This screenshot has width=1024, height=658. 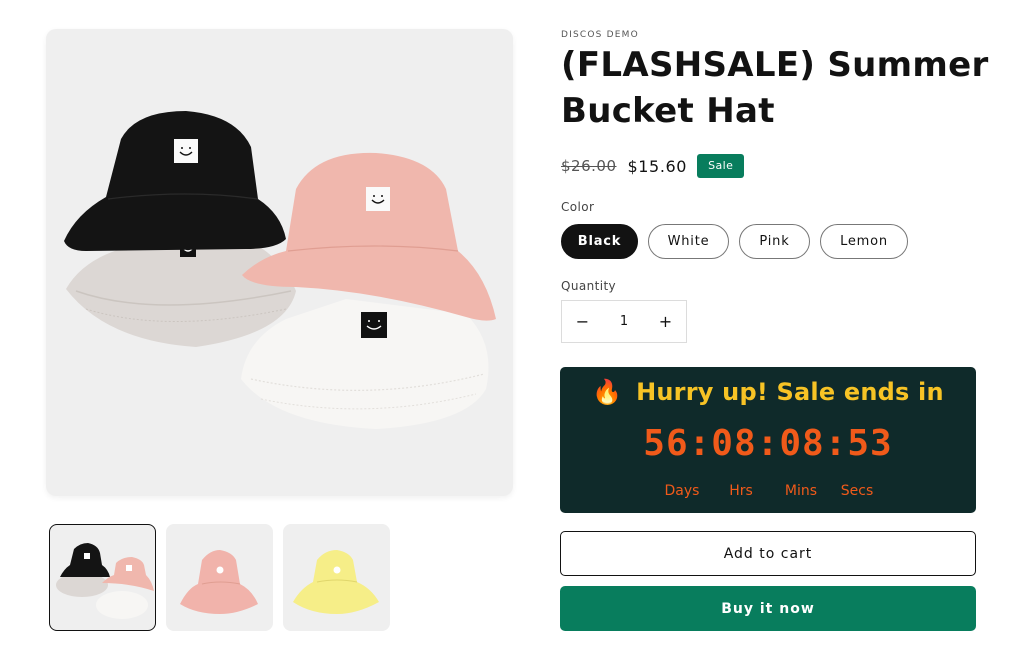 What do you see at coordinates (657, 166) in the screenshot?
I see `sale-price: $15.60` at bounding box center [657, 166].